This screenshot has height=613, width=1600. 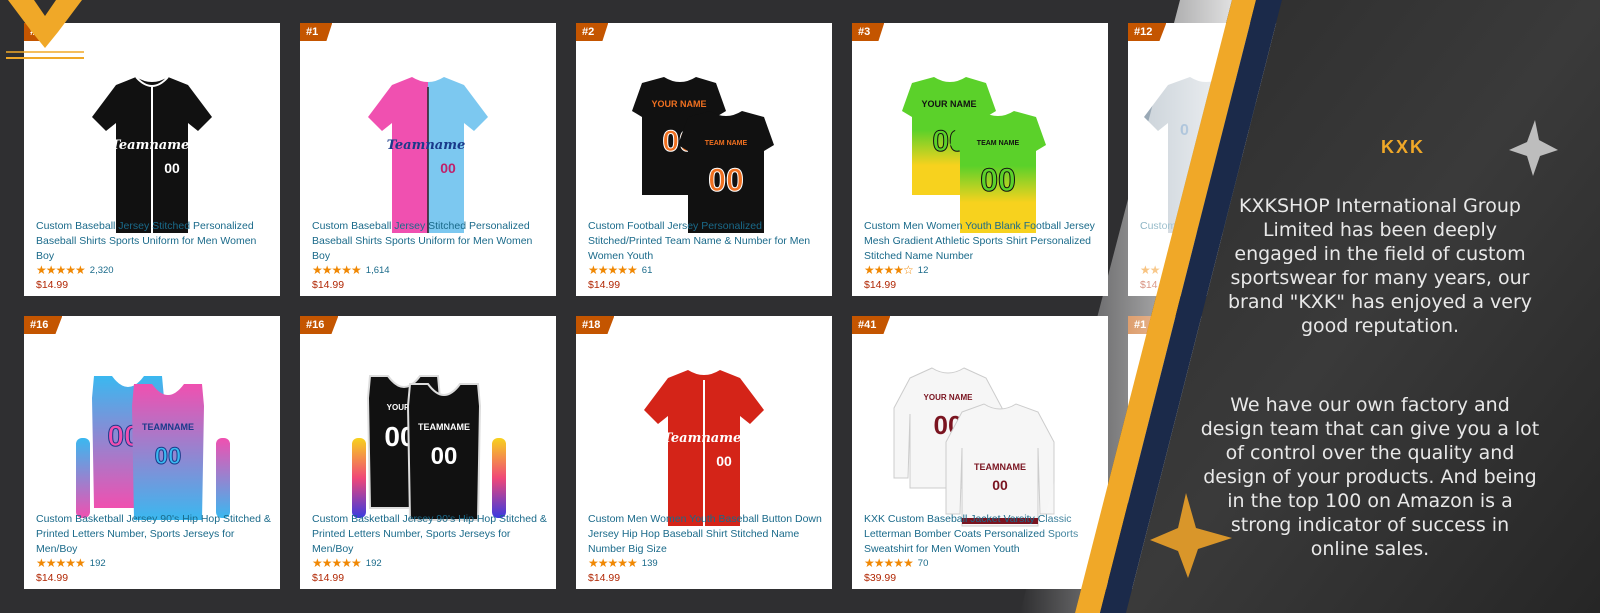 I want to click on rating-row: ★★★★★ 2,320, so click(x=75, y=270).